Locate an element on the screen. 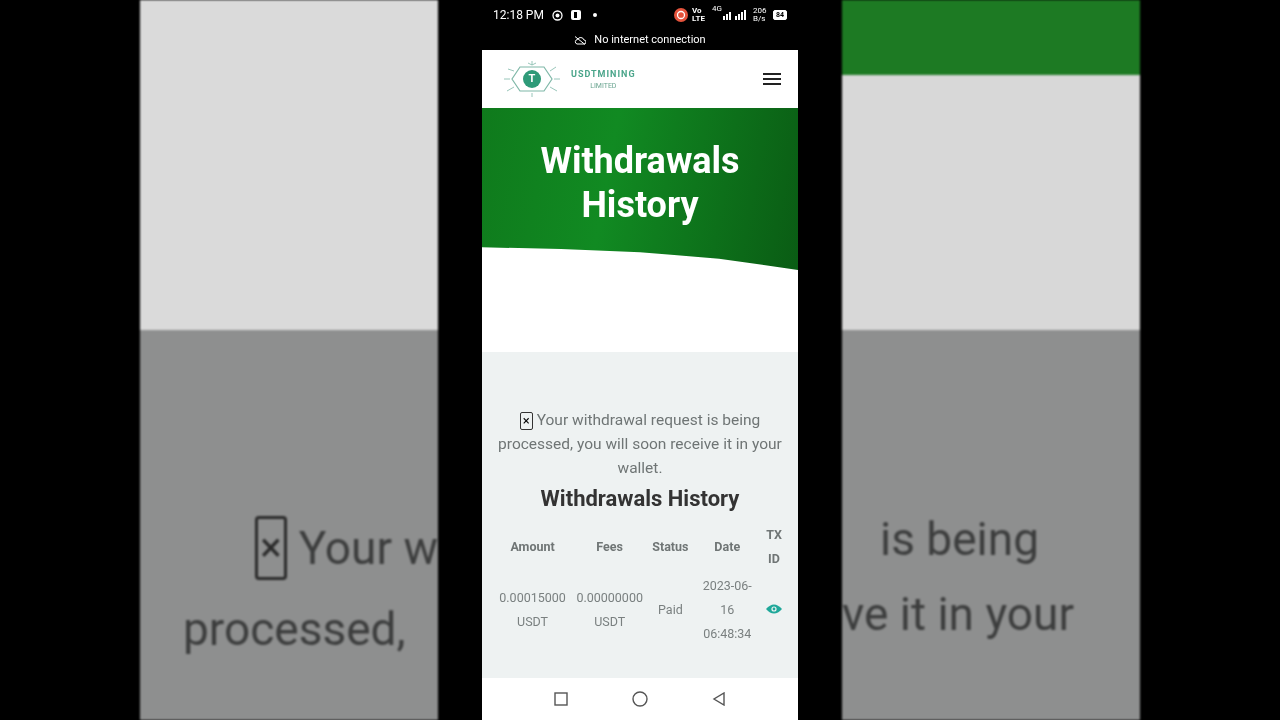 The image size is (1280, 720). logo-letter: T is located at coordinates (532, 78).